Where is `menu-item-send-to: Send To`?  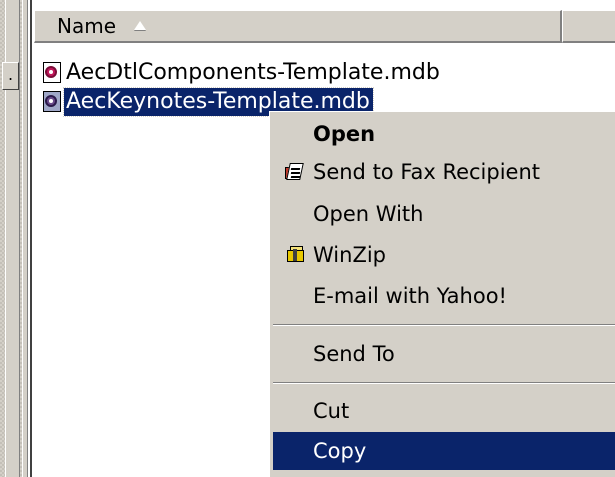
menu-item-send-to: Send To is located at coordinates (444, 354).